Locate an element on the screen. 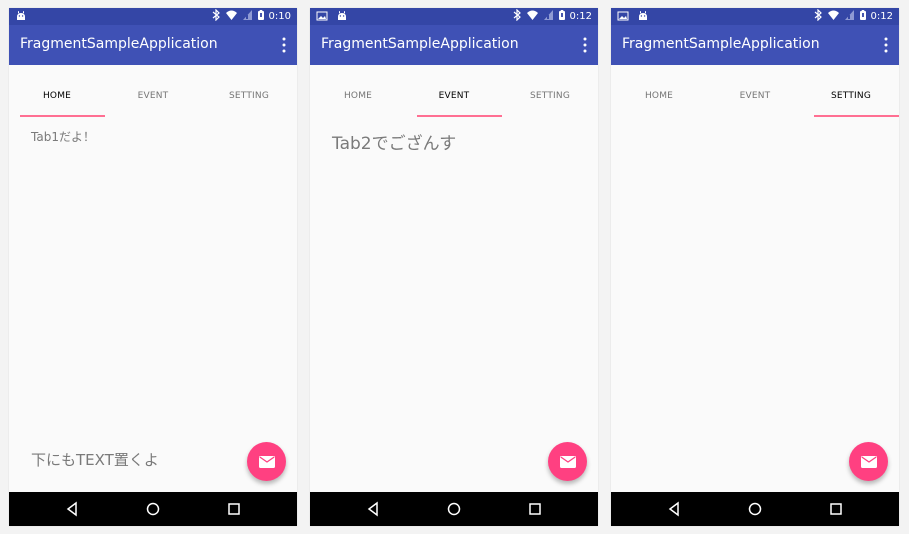 Image resolution: width=909 pixels, height=534 pixels. content-text: Tab2でござんす is located at coordinates (394, 144).